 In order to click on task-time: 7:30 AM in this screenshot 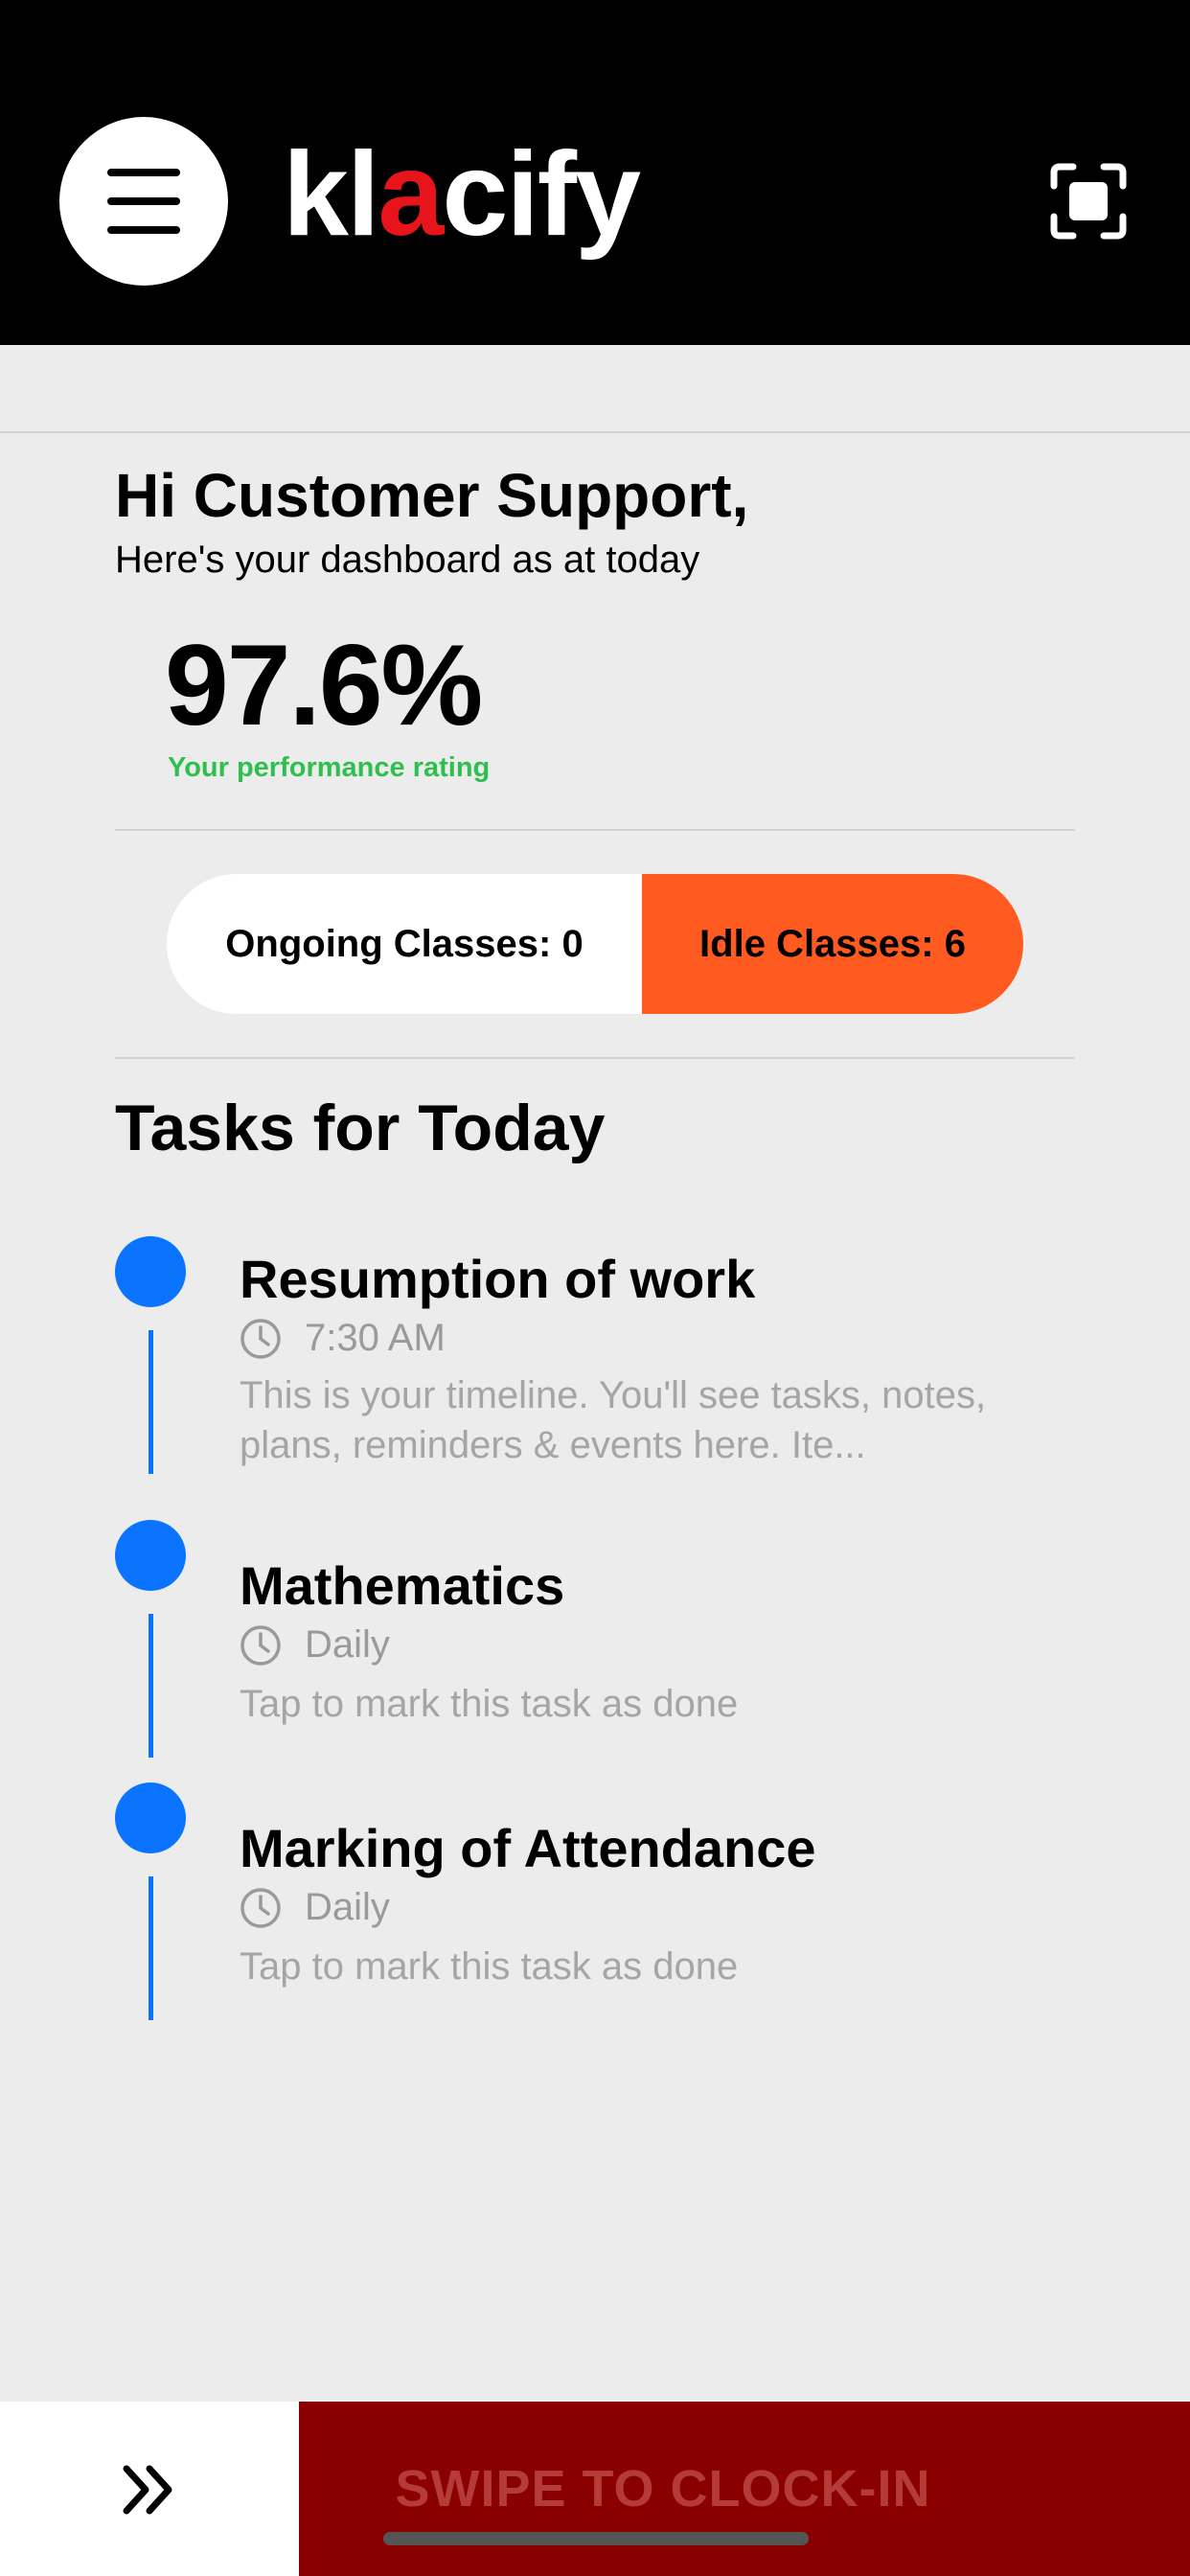, I will do `click(343, 1338)`.